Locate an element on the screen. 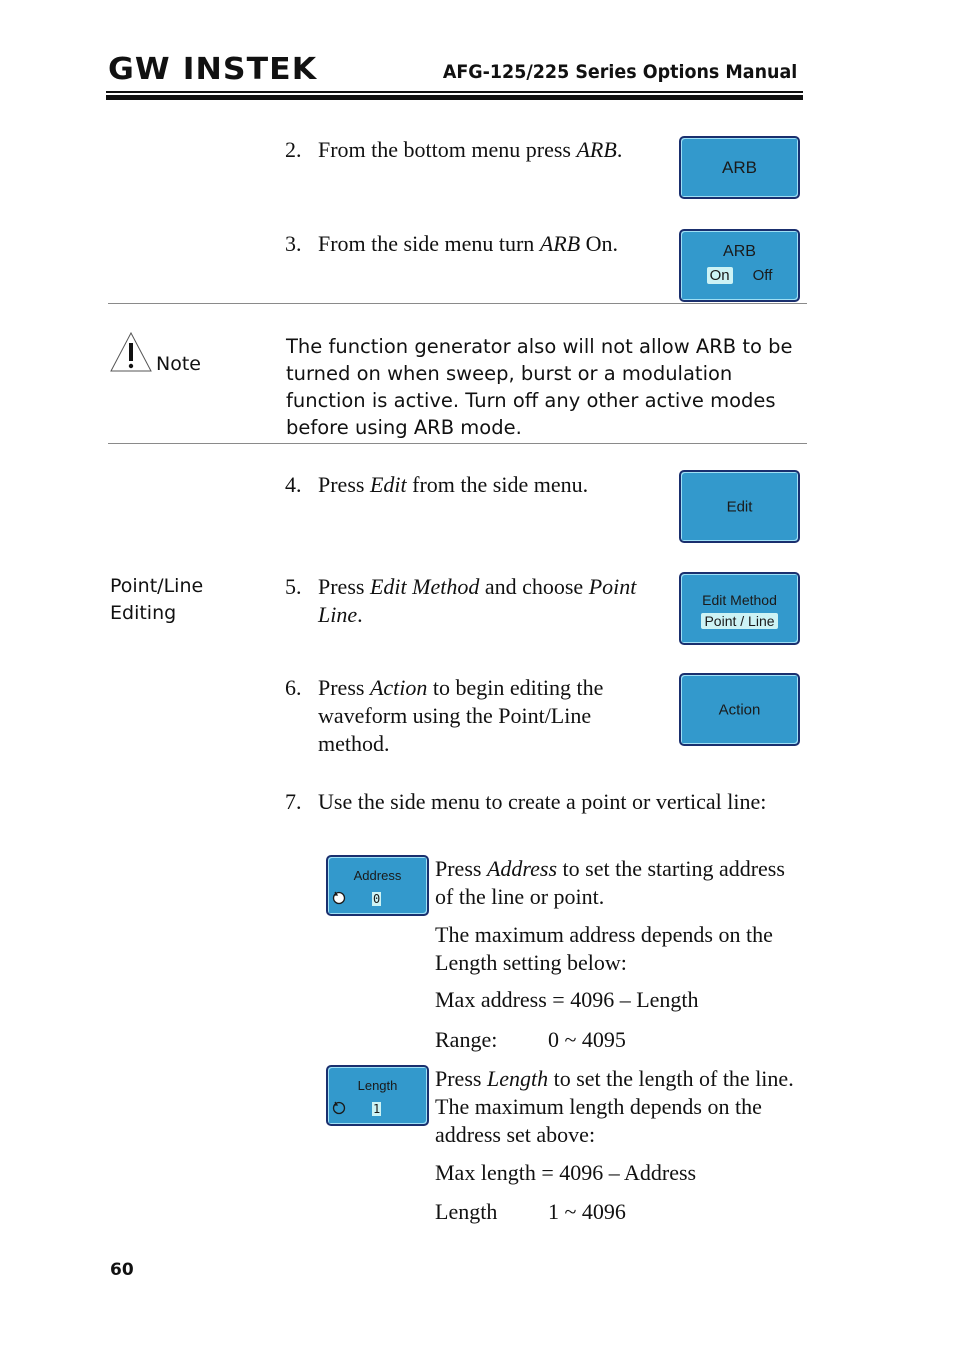  step-number: 2. is located at coordinates (293, 149).